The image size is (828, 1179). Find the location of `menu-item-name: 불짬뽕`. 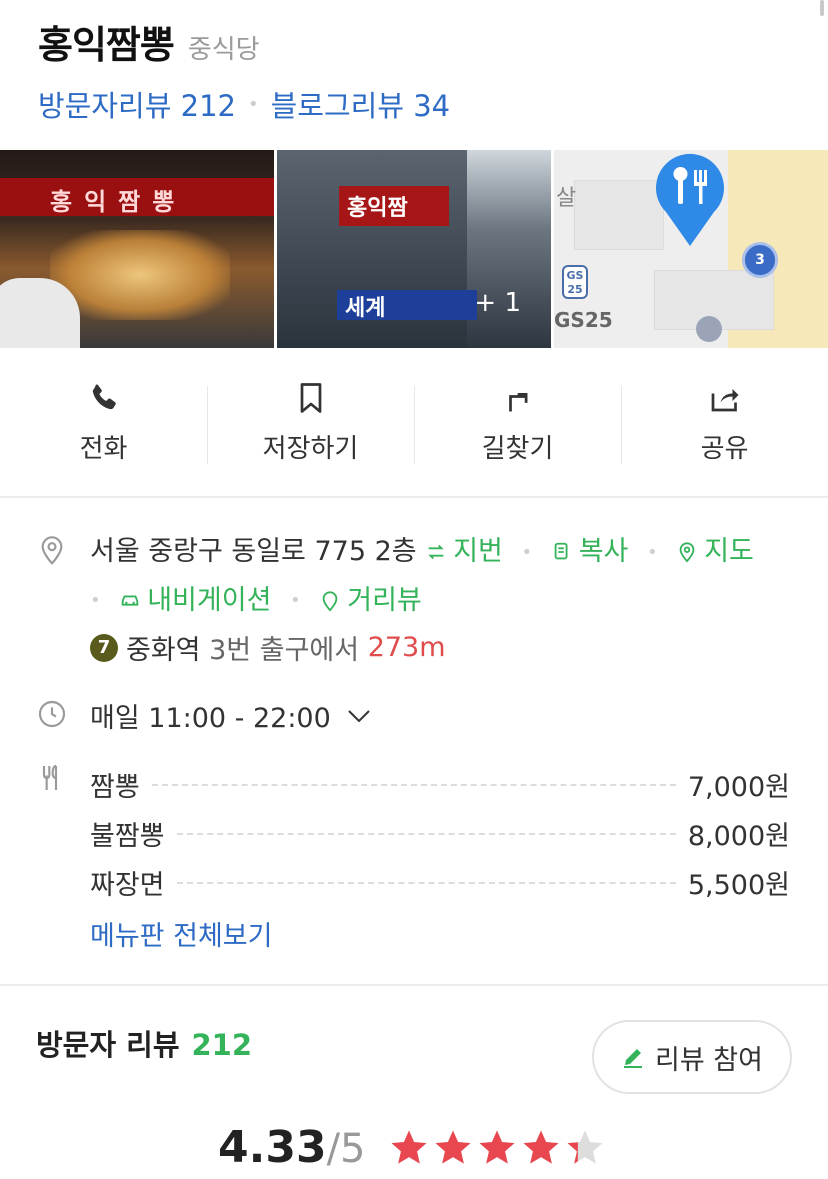

menu-item-name: 불짬뽕 is located at coordinates (127, 836).